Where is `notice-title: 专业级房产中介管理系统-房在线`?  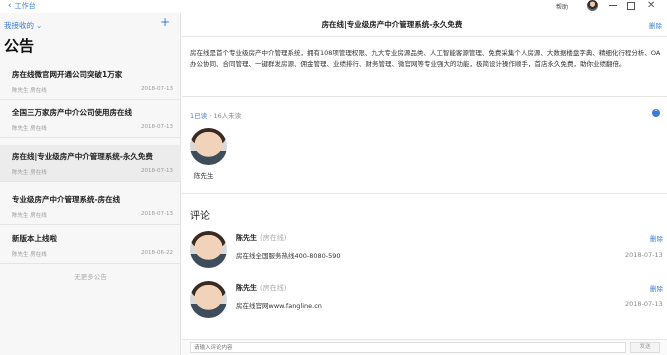
notice-title: 专业级房产中介管理系统-房在线 is located at coordinates (66, 199).